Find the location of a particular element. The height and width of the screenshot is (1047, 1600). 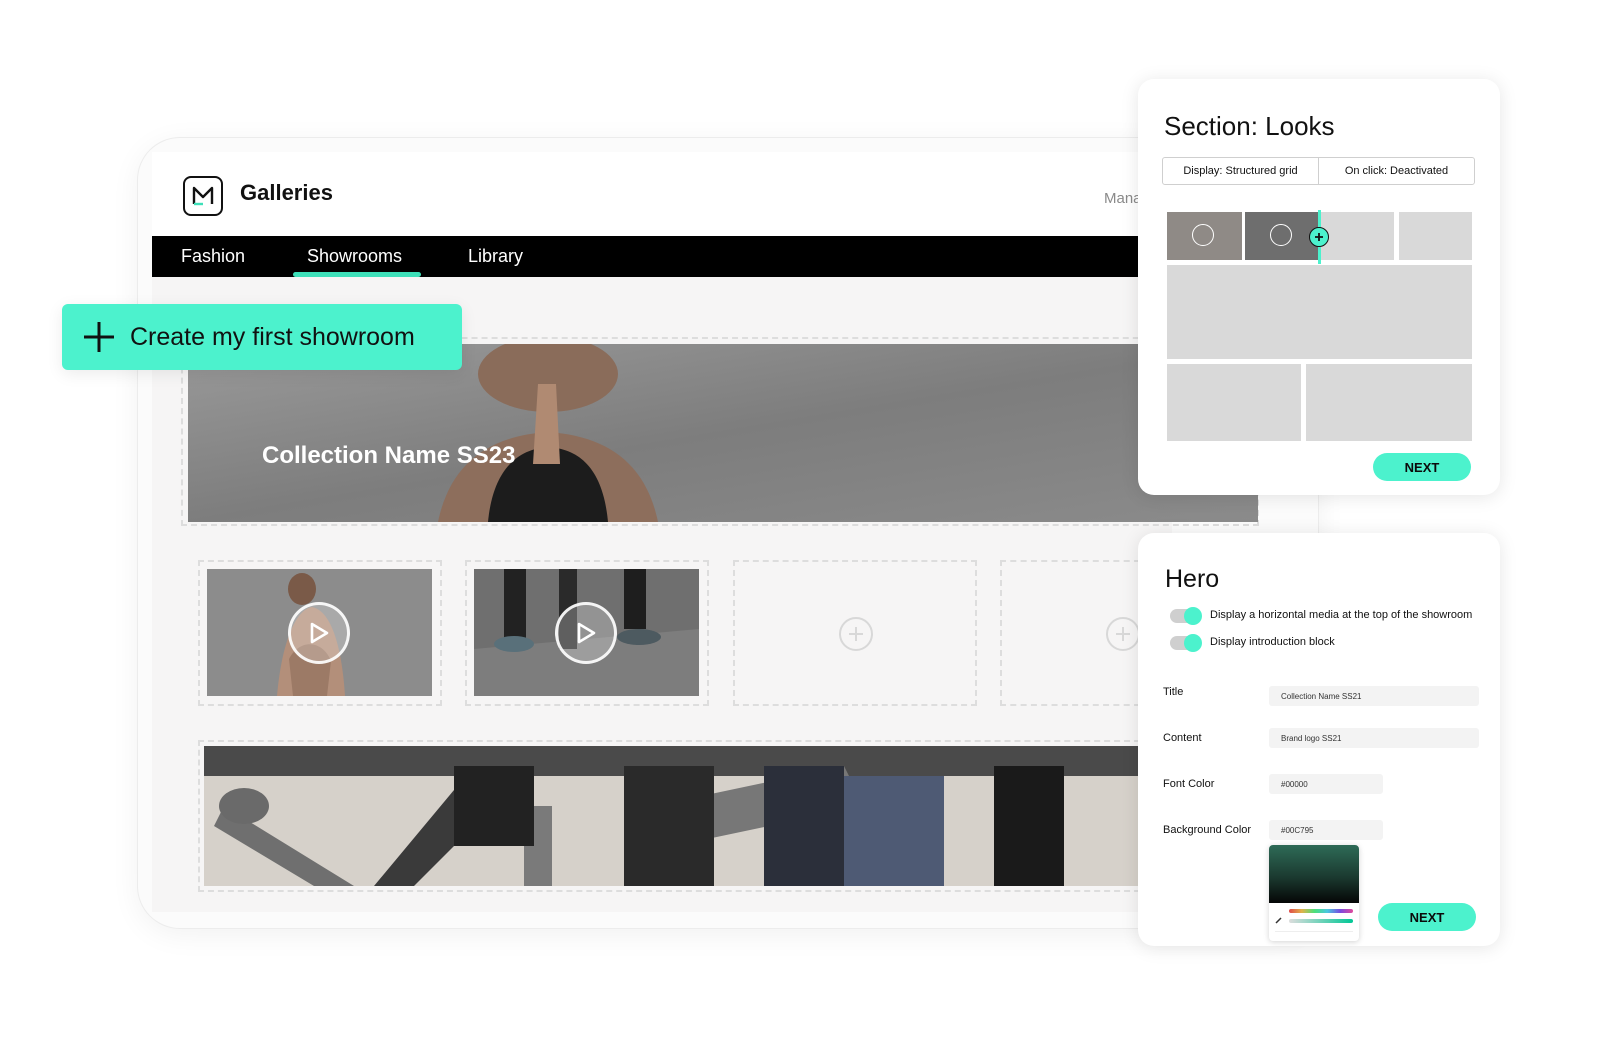

hero-panel-title: Hero is located at coordinates (1192, 579).